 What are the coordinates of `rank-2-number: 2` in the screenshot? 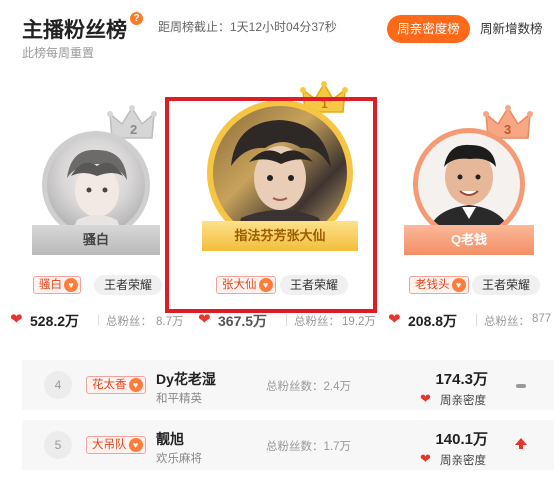 It's located at (133, 129).